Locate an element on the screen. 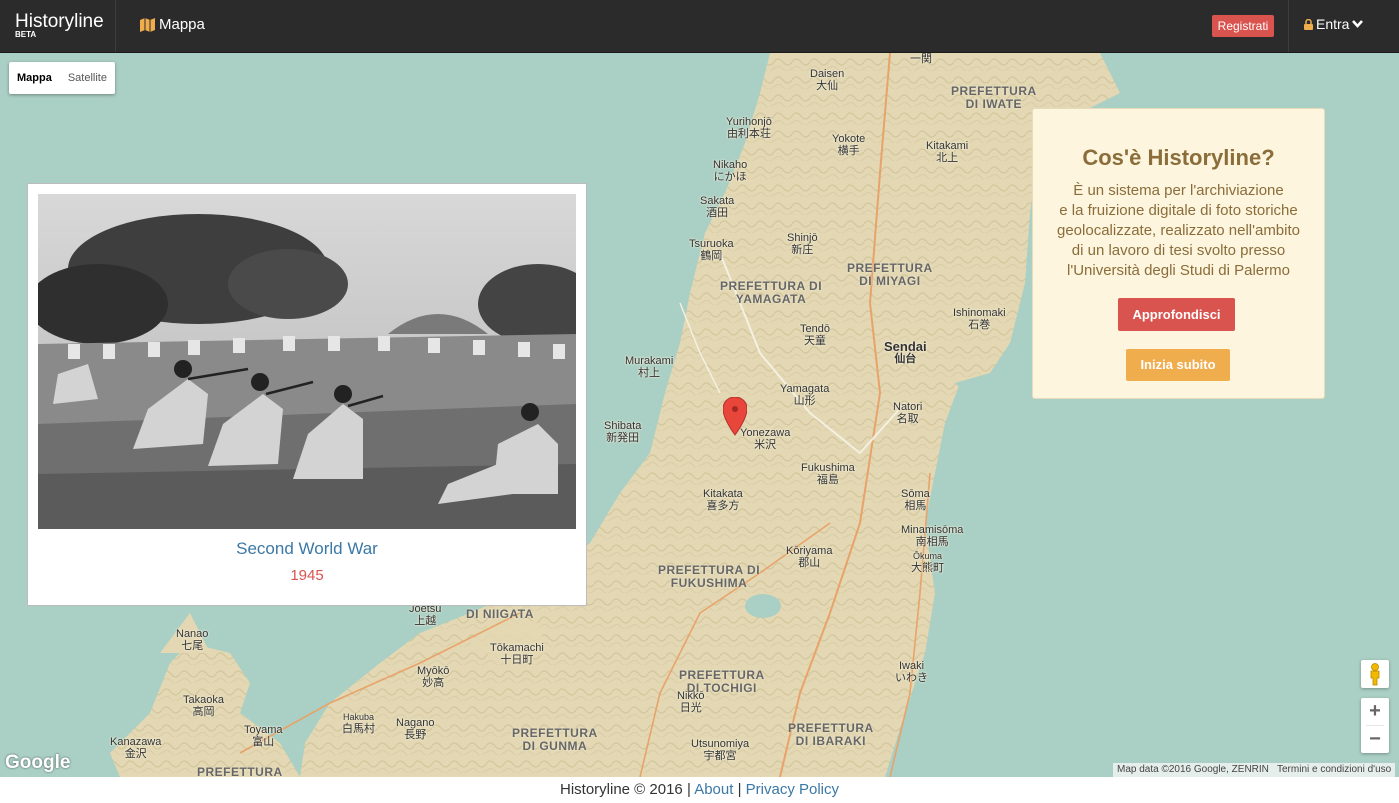  start-now-button: Inizia subito is located at coordinates (1178, 365).